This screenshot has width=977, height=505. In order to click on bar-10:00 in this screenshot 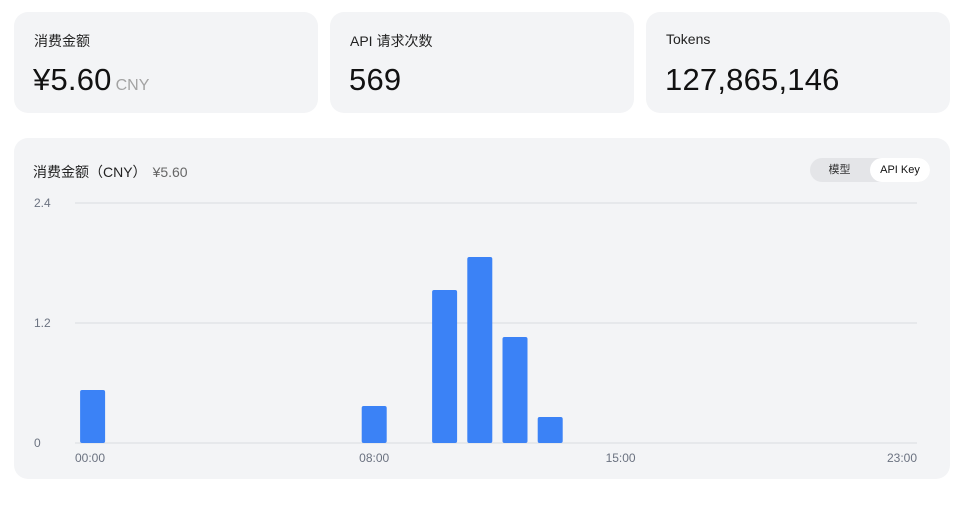, I will do `click(445, 366)`.